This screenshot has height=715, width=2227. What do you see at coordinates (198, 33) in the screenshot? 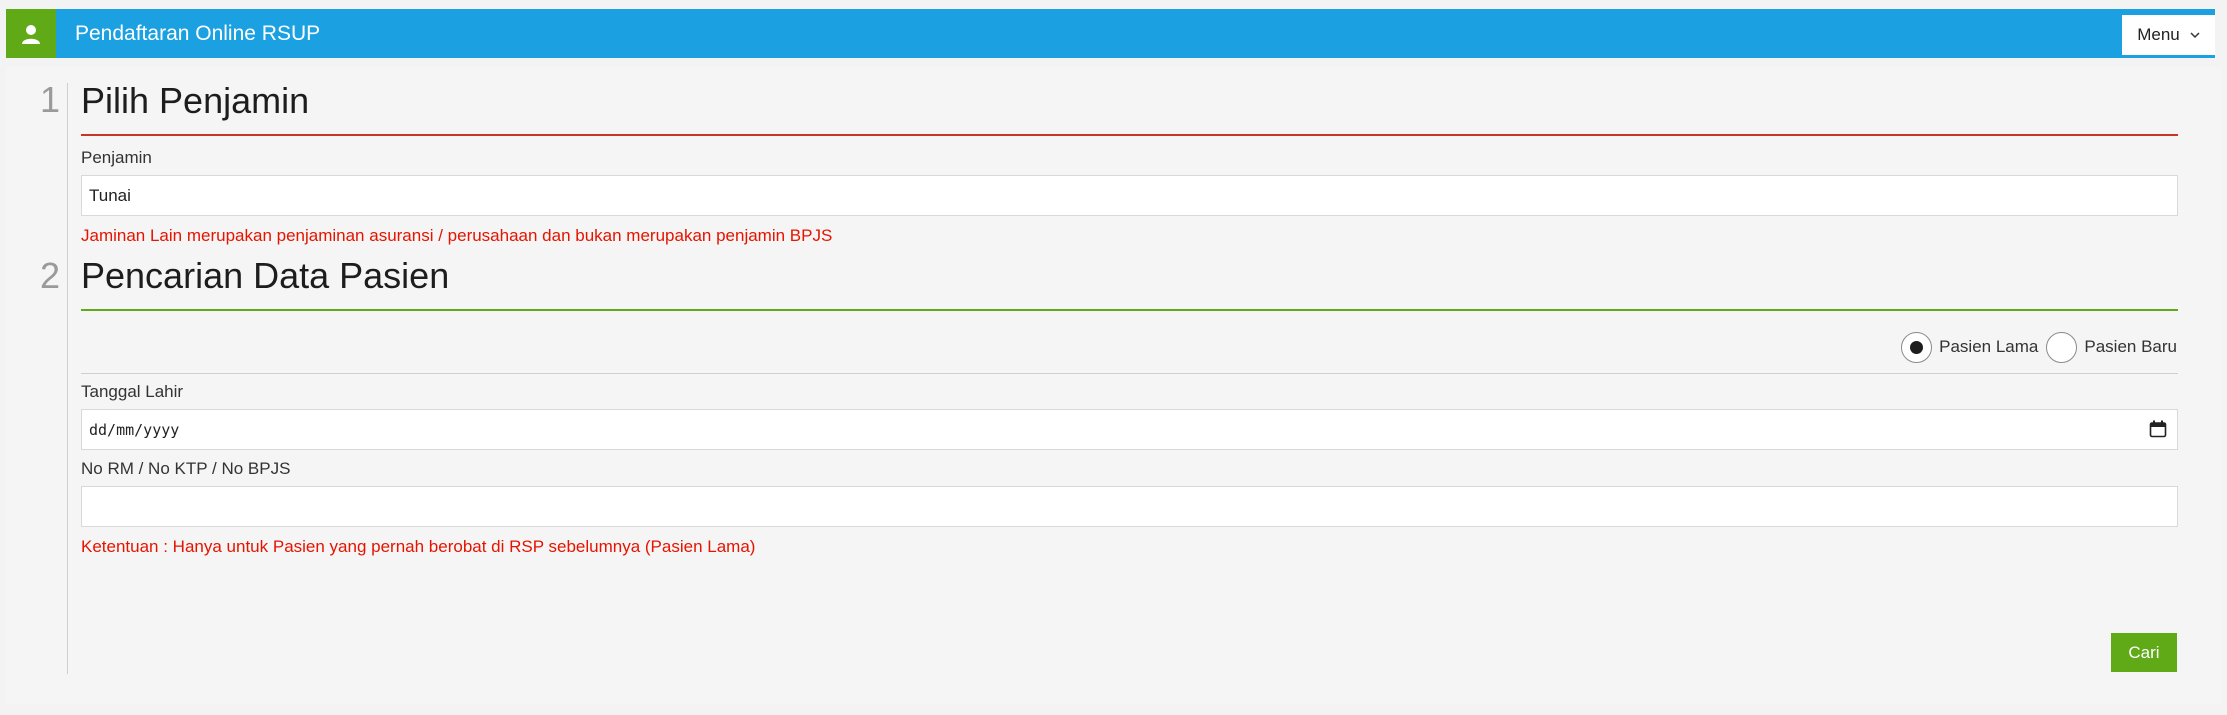
I see `app-title: Pendaftaran Online RSUP` at bounding box center [198, 33].